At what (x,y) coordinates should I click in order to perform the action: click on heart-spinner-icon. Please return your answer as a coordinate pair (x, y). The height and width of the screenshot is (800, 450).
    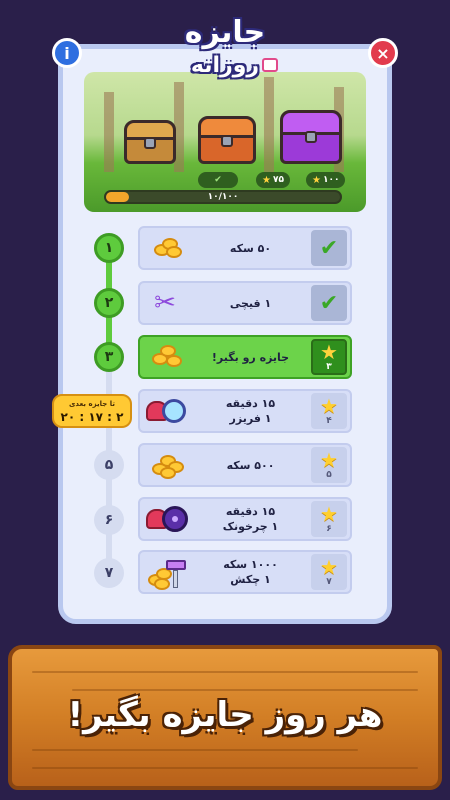
    Looking at the image, I should click on (165, 519).